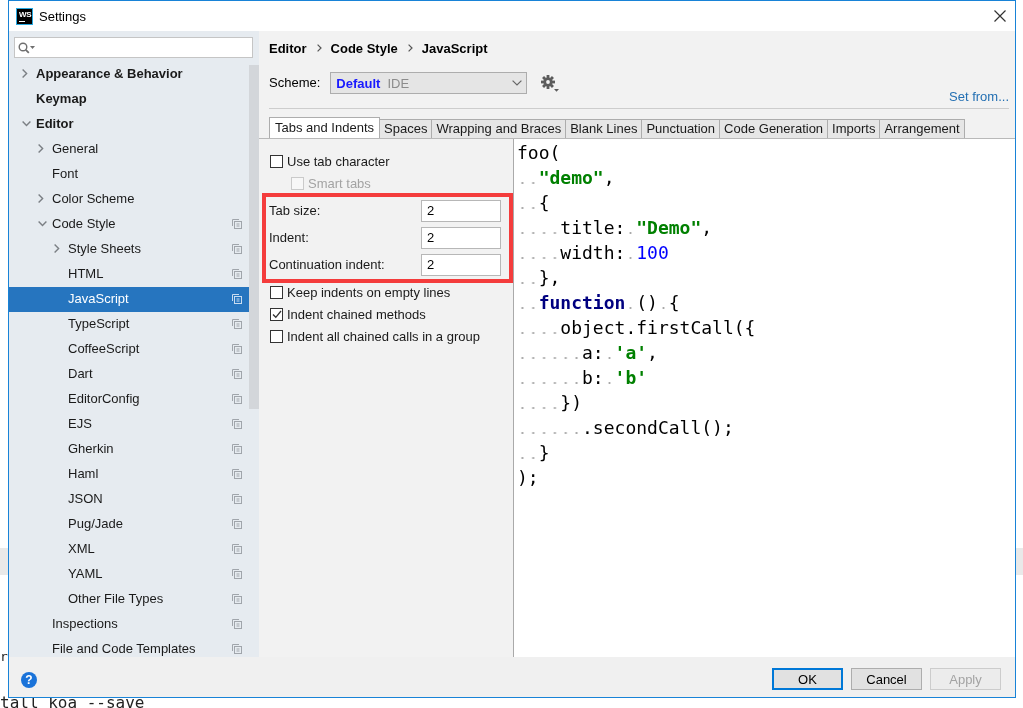 The height and width of the screenshot is (708, 1023). What do you see at coordinates (886, 679) in the screenshot?
I see `dialog-button: Cancel` at bounding box center [886, 679].